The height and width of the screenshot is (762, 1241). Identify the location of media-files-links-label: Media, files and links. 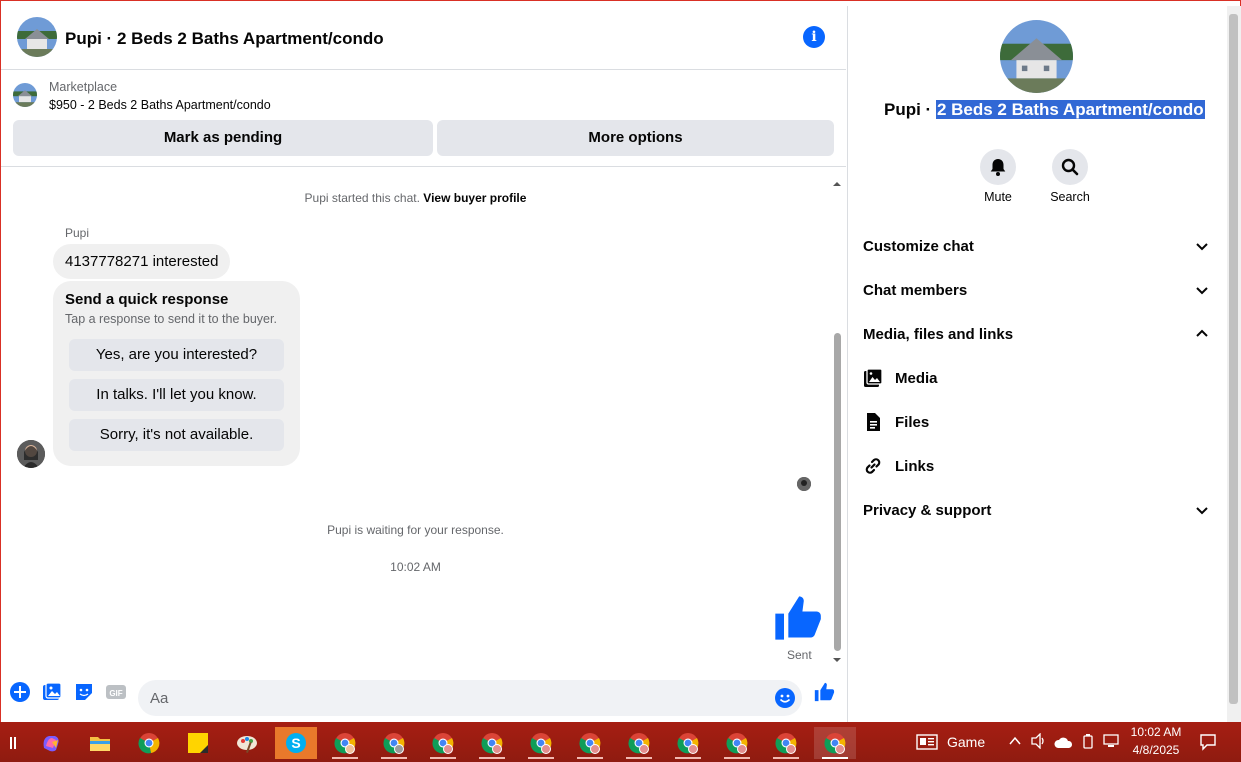
(938, 334).